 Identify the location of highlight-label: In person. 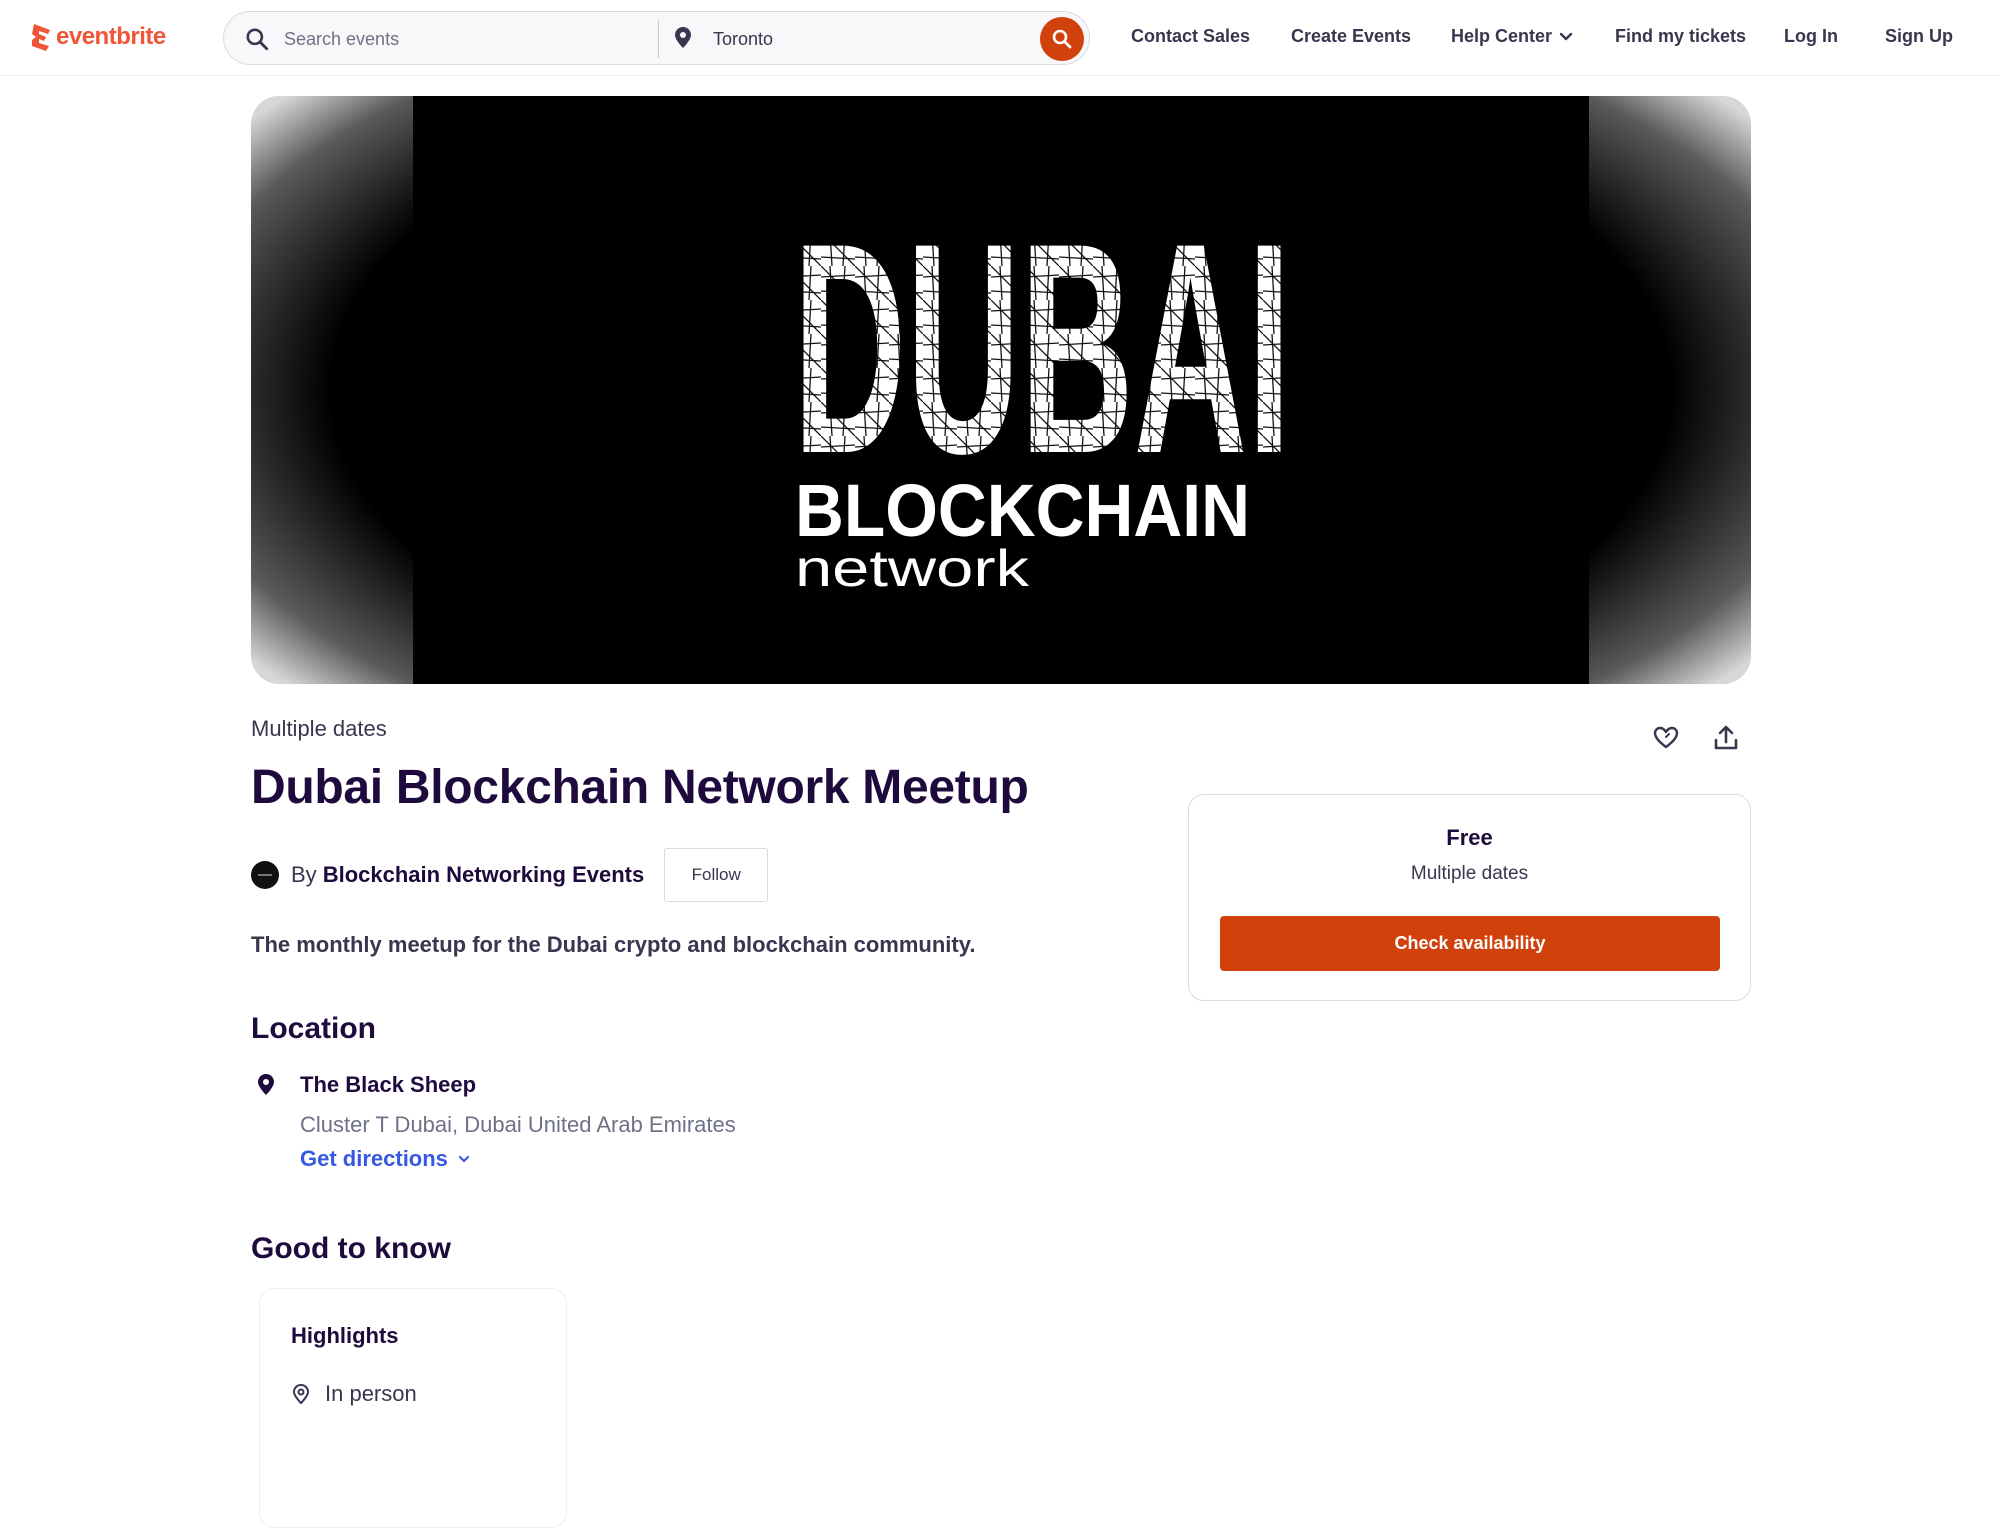
(371, 1393).